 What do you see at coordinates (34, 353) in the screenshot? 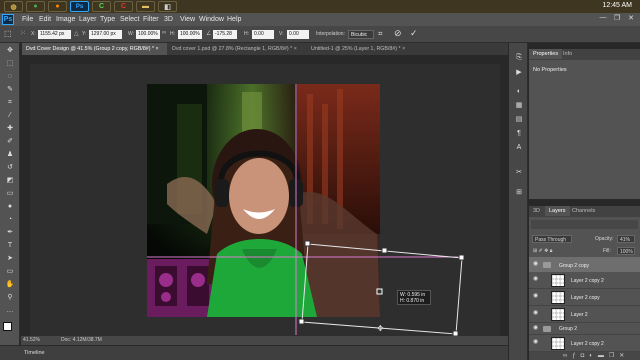
I see `timeline-tab: Timeline` at bounding box center [34, 353].